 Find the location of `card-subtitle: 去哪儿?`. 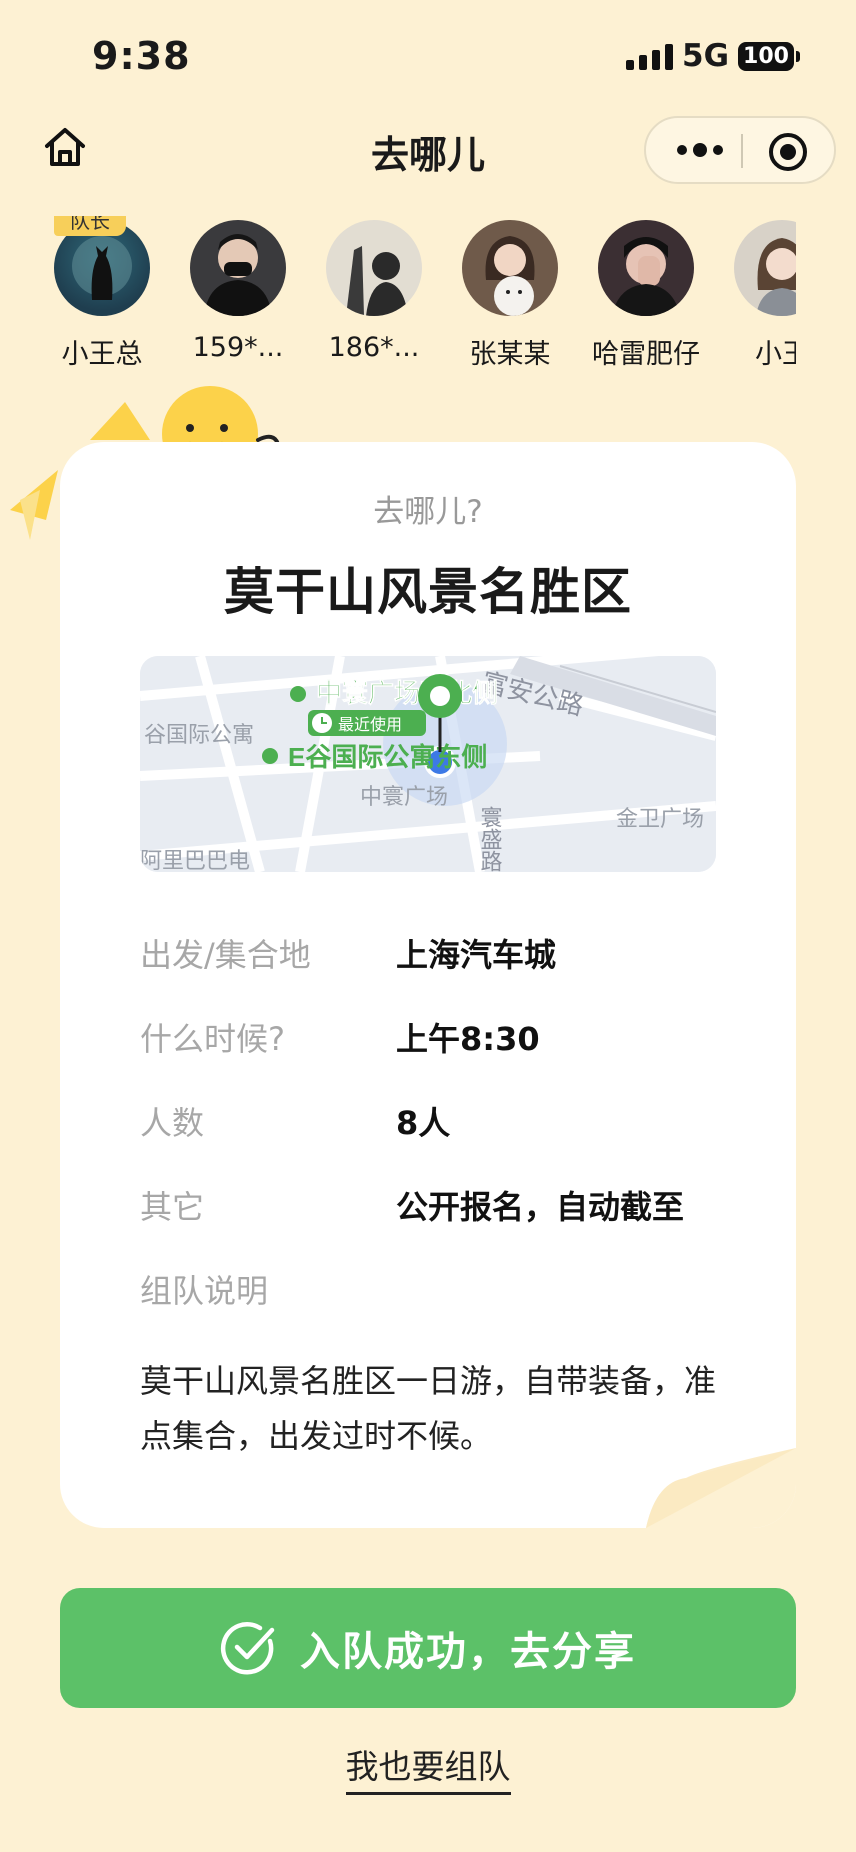

card-subtitle: 去哪儿? is located at coordinates (428, 512).